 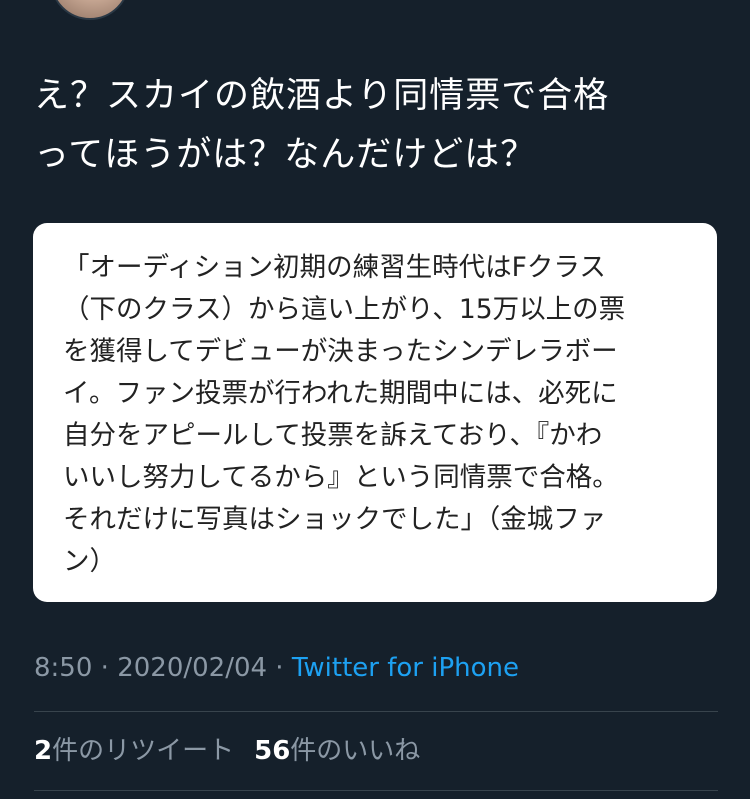 I want to click on quoted-text-line: 「オーディション初期の練習生時代はFクラス, so click(x=334, y=267).